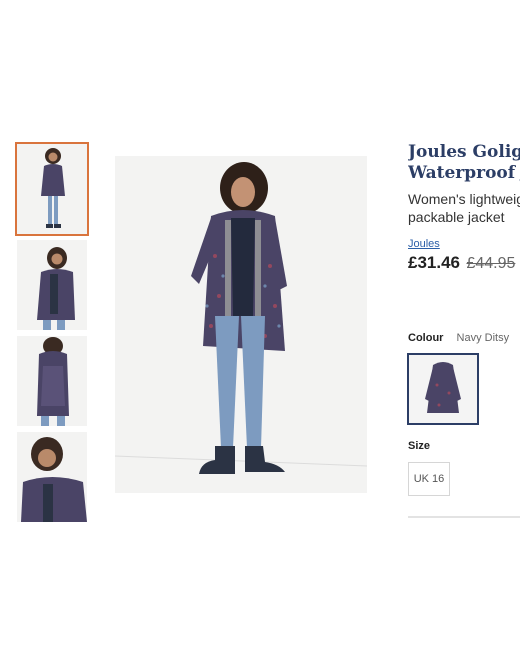  I want to click on brand-link: Joules, so click(464, 244).